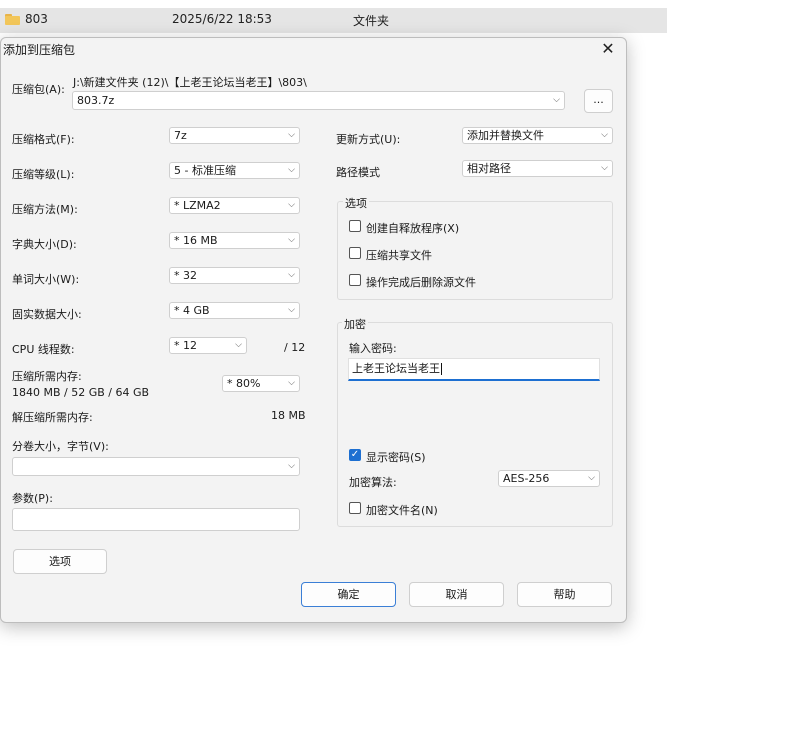 The height and width of the screenshot is (741, 800). What do you see at coordinates (474, 369) in the screenshot?
I see `password-input: 上老王论坛当老王` at bounding box center [474, 369].